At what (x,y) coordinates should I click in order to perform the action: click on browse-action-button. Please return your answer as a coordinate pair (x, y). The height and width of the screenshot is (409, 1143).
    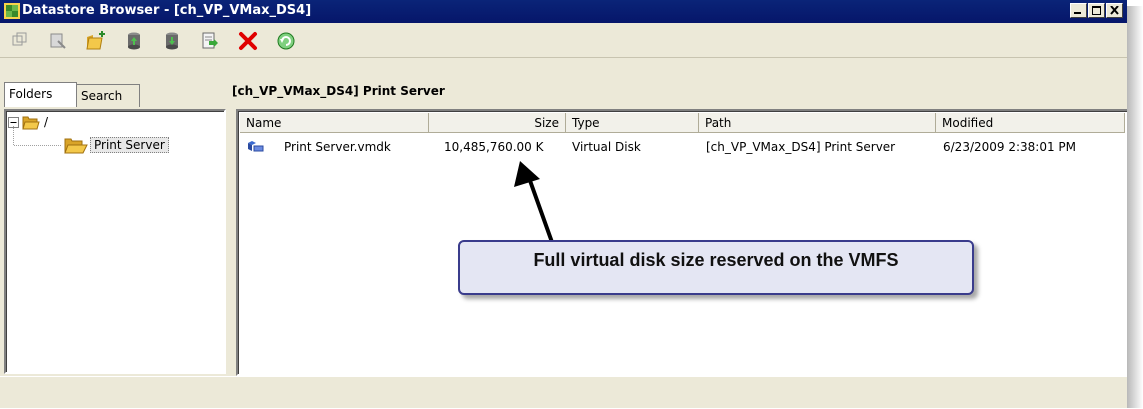
    Looking at the image, I should click on (58, 41).